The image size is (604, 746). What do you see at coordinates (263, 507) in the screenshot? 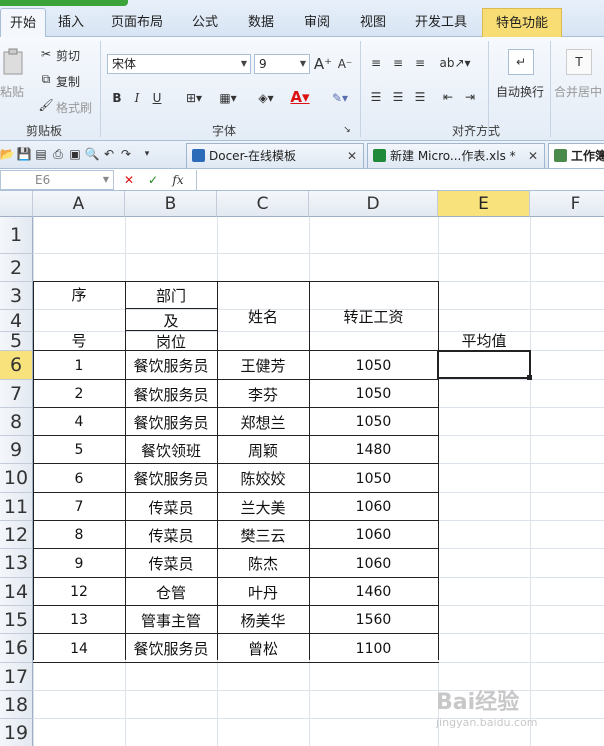
I see `cell-name: 兰大美` at bounding box center [263, 507].